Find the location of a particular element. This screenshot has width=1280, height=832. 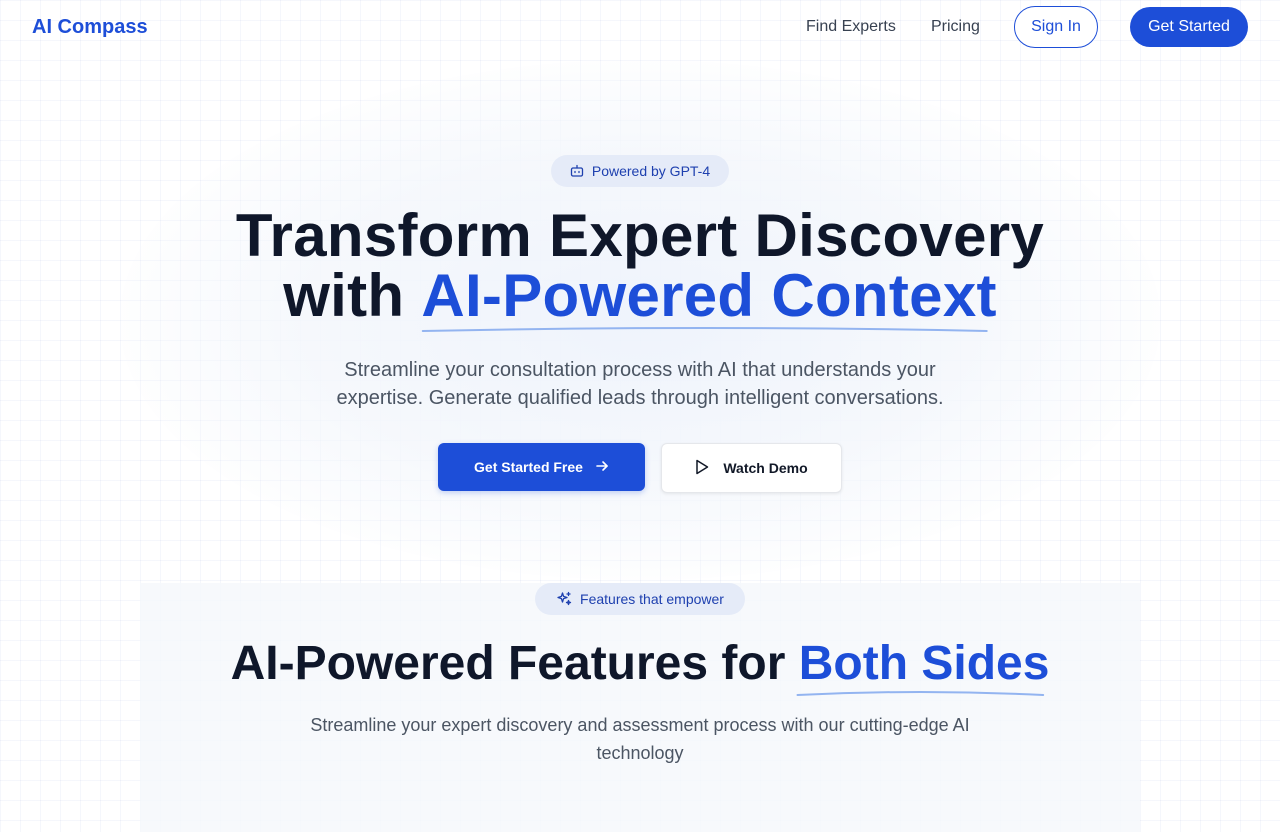

sign-in-button: Sign In is located at coordinates (1056, 27).